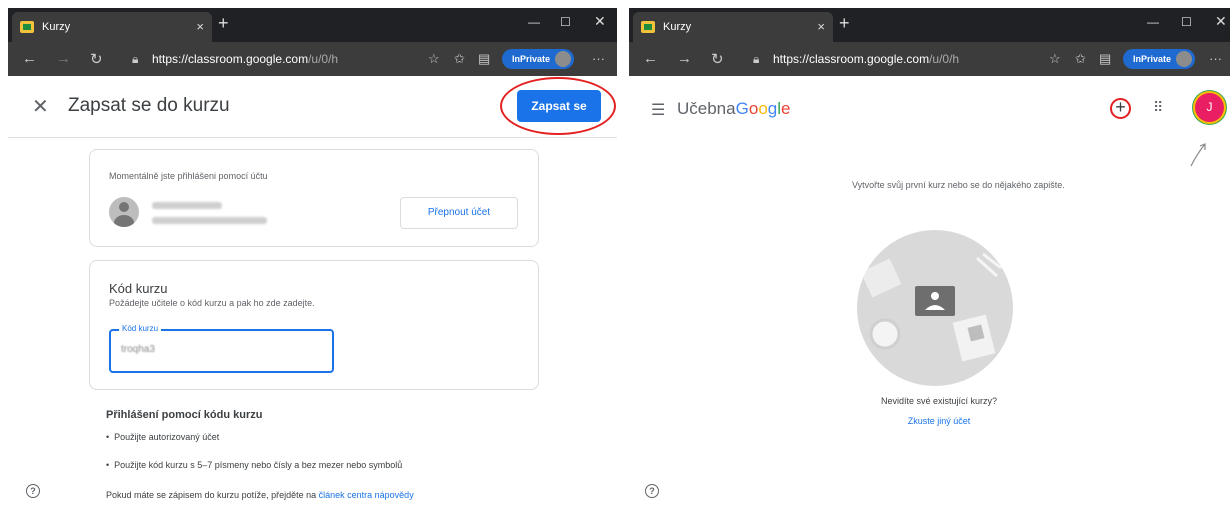 Image resolution: width=1230 pixels, height=507 pixels. Describe the element at coordinates (706, 108) in the screenshot. I see `brand-prefix: Učebna` at that location.